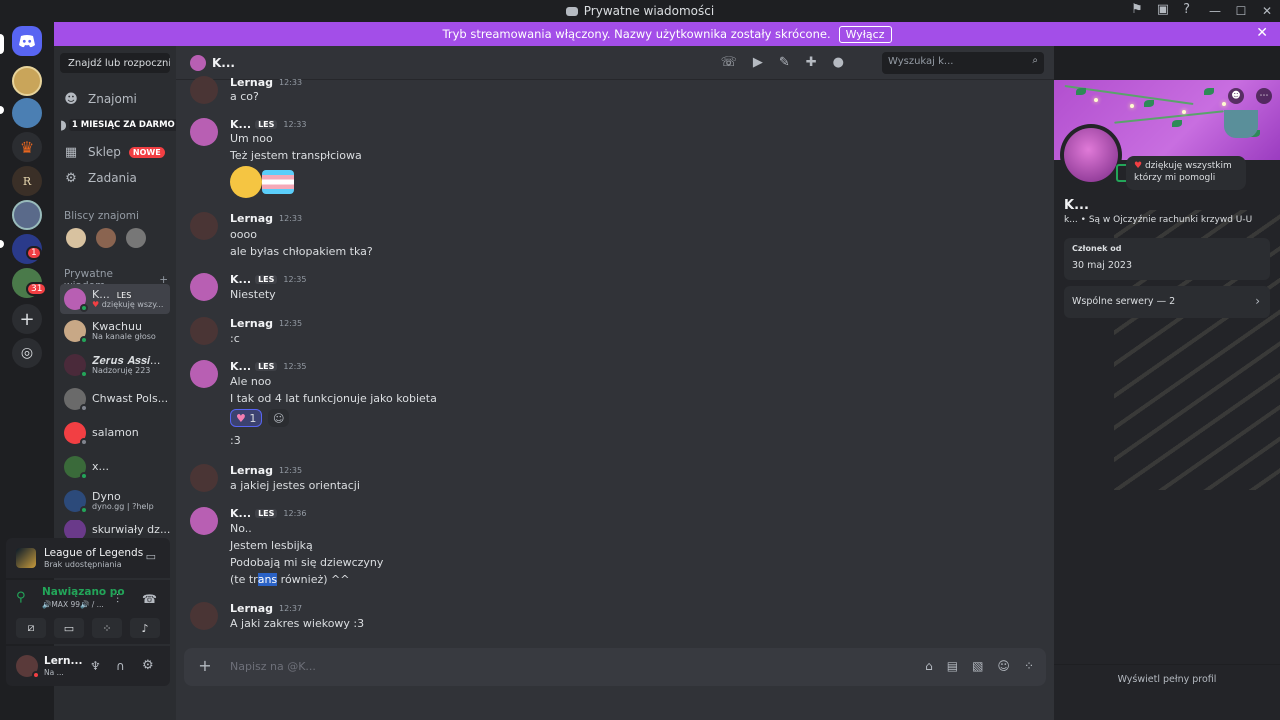 The image size is (1280, 720). I want to click on reaction-heart: ♥ 1, so click(246, 418).